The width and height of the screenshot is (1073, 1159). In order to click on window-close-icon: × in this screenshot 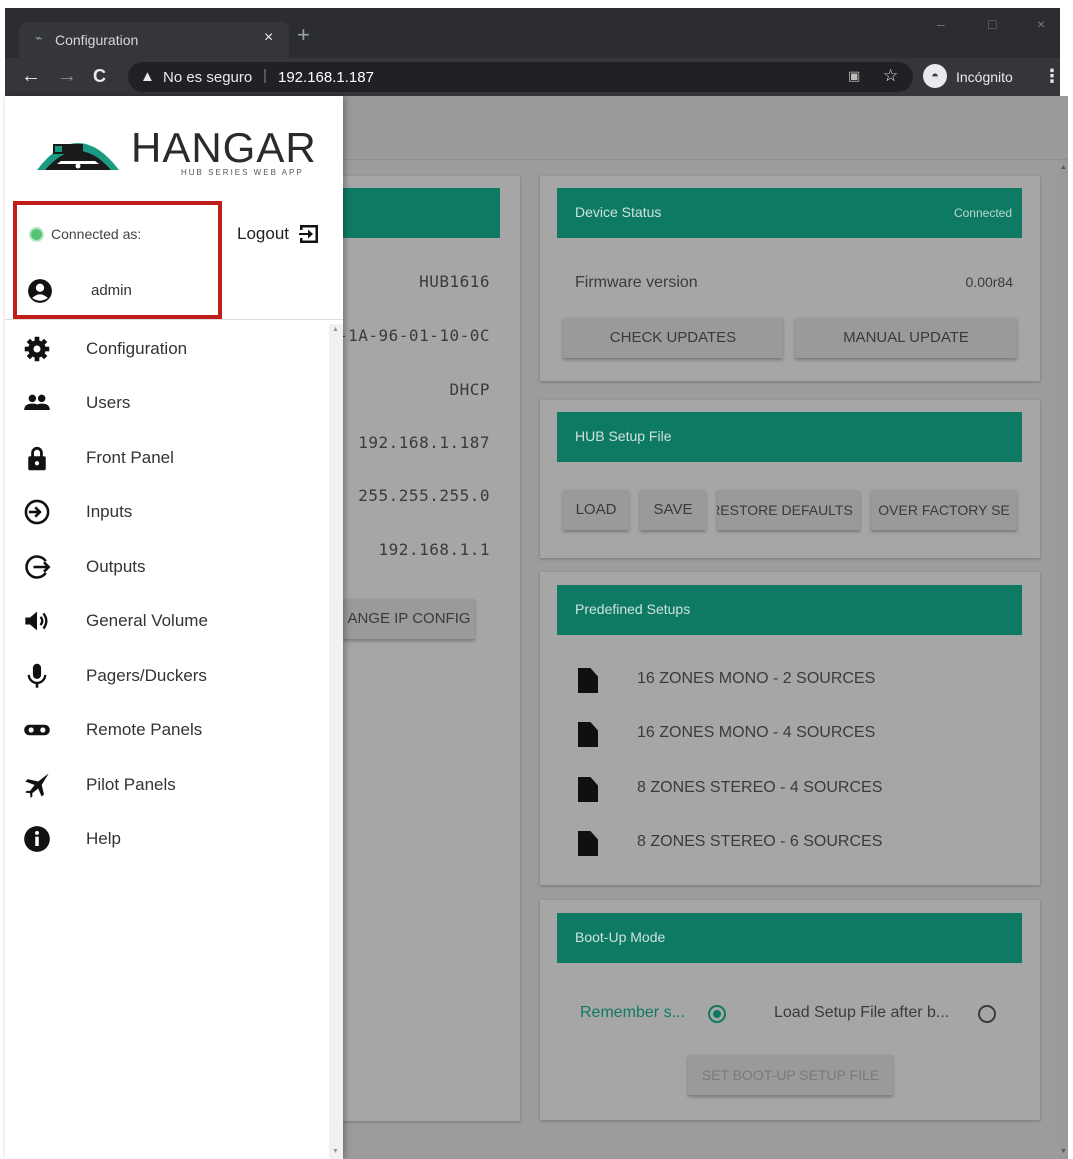, I will do `click(1041, 24)`.